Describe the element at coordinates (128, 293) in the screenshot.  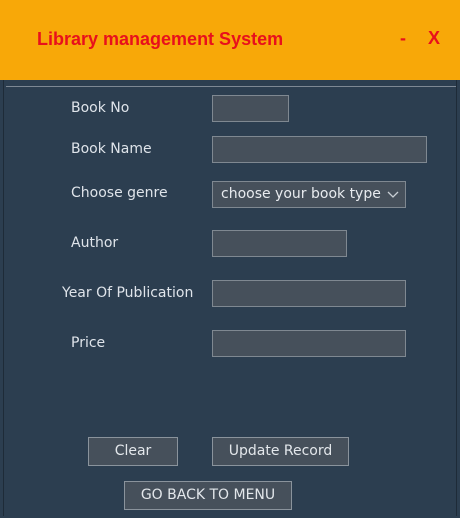
I see `year-label: Year Of Publication` at that location.